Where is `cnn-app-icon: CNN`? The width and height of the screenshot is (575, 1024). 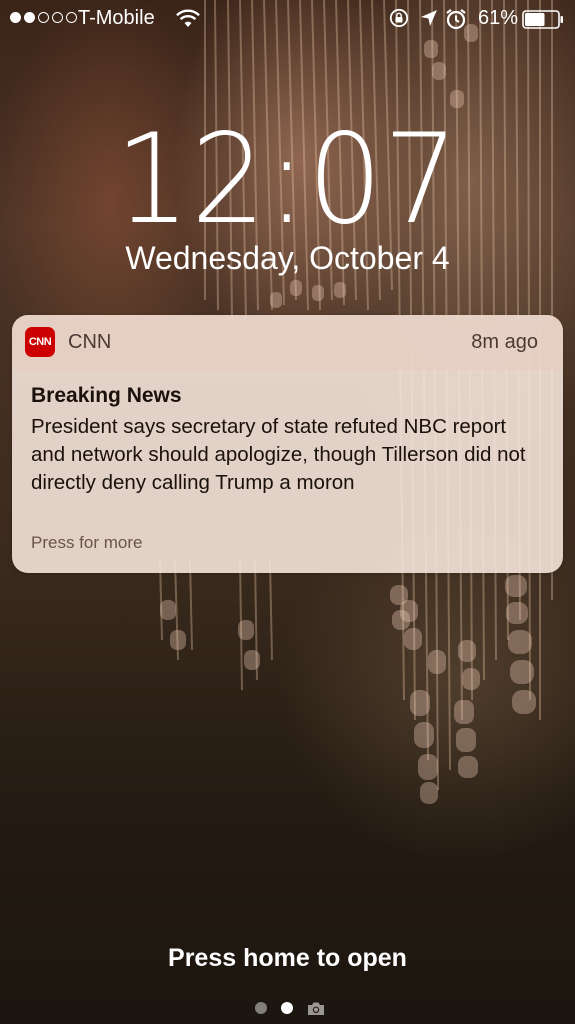
cnn-app-icon: CNN is located at coordinates (40, 342).